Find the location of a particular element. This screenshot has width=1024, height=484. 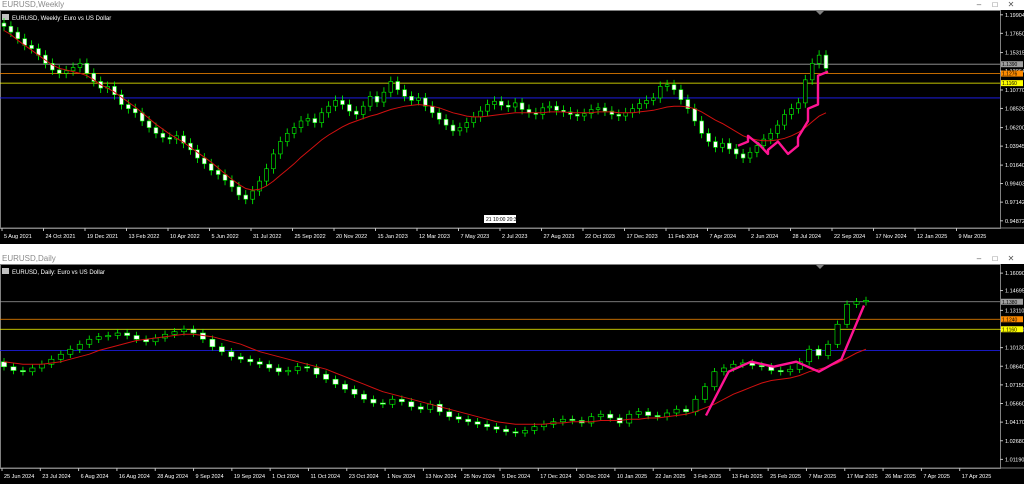

date-label: 1 Nov 2024 is located at coordinates (401, 477).